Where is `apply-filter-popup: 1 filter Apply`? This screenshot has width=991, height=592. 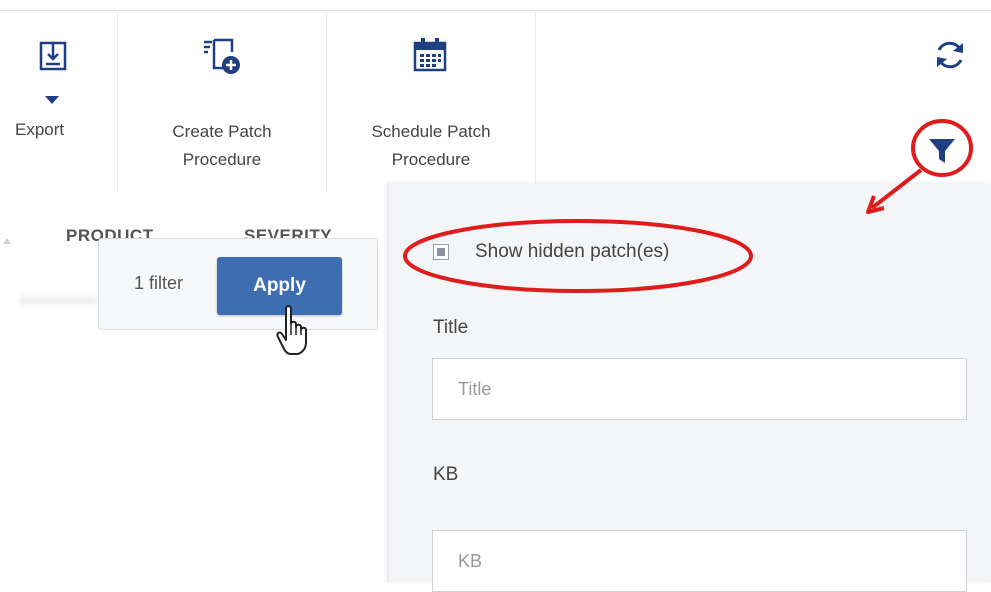
apply-filter-popup: 1 filter Apply is located at coordinates (238, 284).